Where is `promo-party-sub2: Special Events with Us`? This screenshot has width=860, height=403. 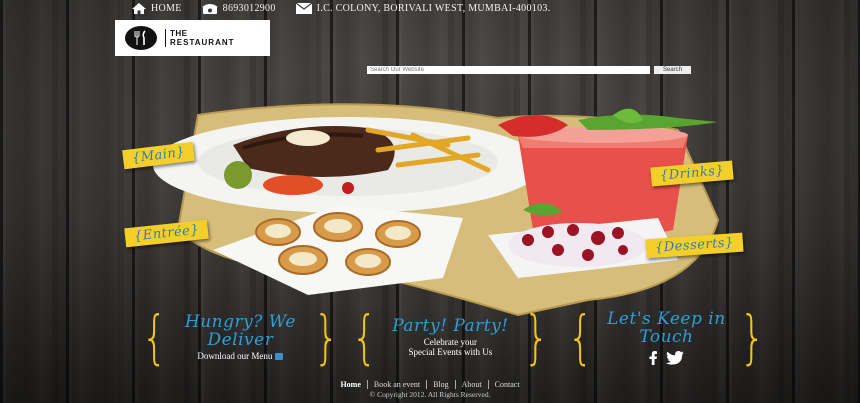
promo-party-sub2: Special Events with Us is located at coordinates (450, 352).